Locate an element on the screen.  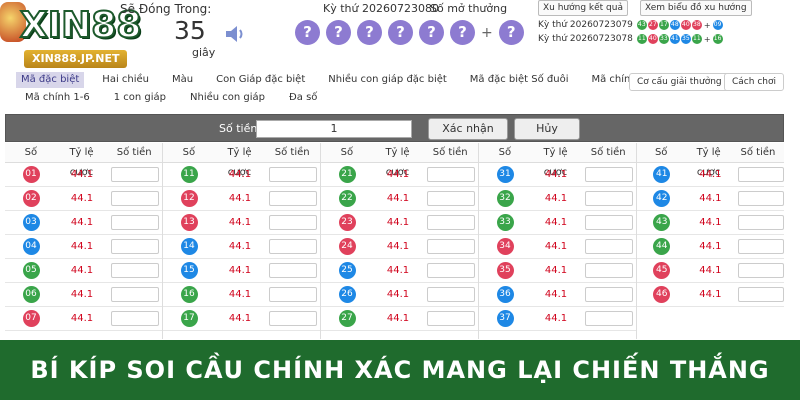
tab2-1: 1 con giáp is located at coordinates (140, 98).